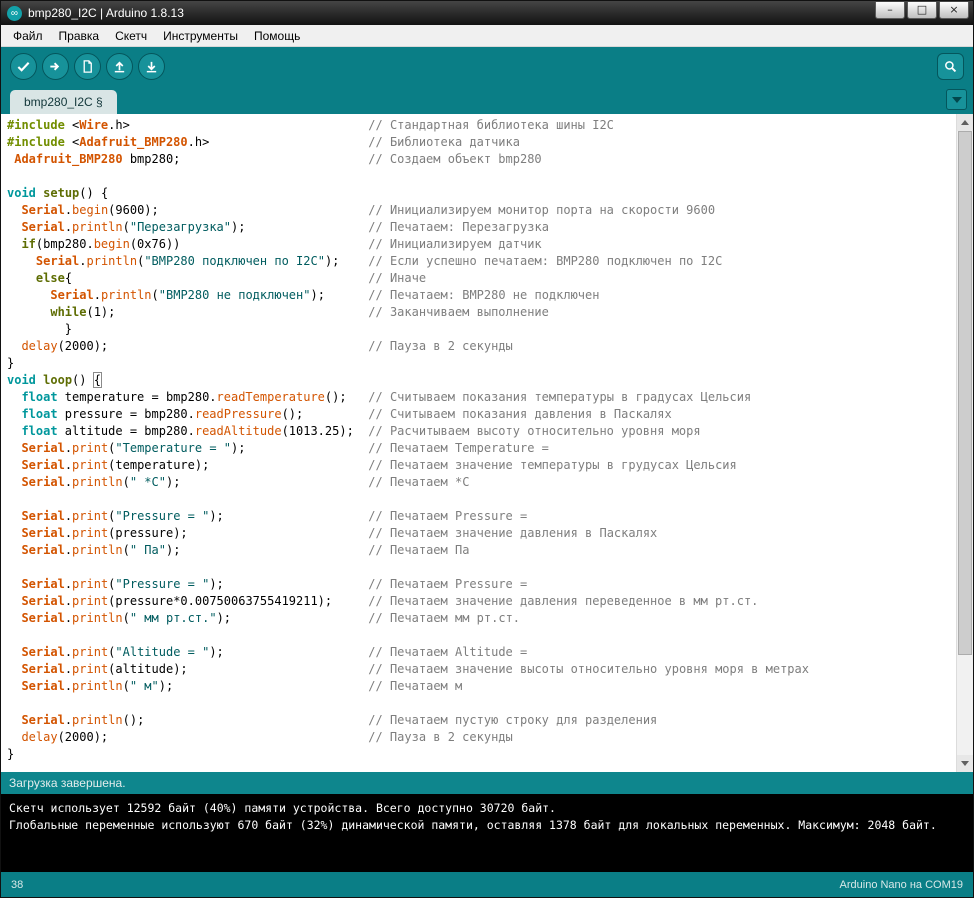  Describe the element at coordinates (890, 10) in the screenshot. I see `minimize-button: –` at that location.